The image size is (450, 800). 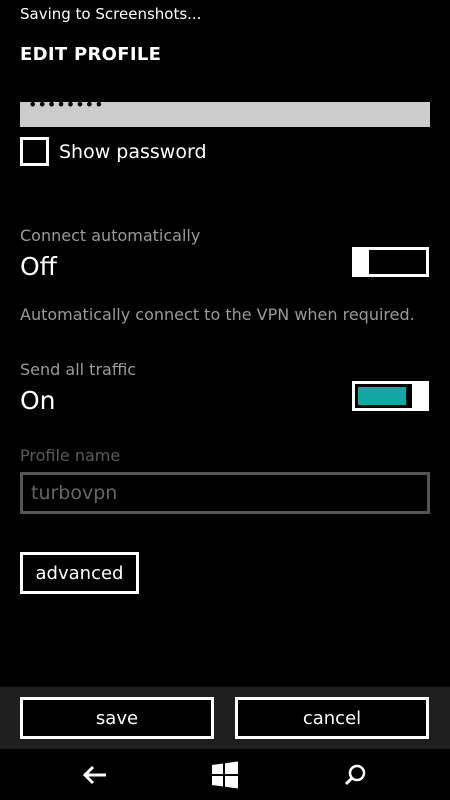 I want to click on page-title: EDIT PROFILE, so click(x=91, y=54).